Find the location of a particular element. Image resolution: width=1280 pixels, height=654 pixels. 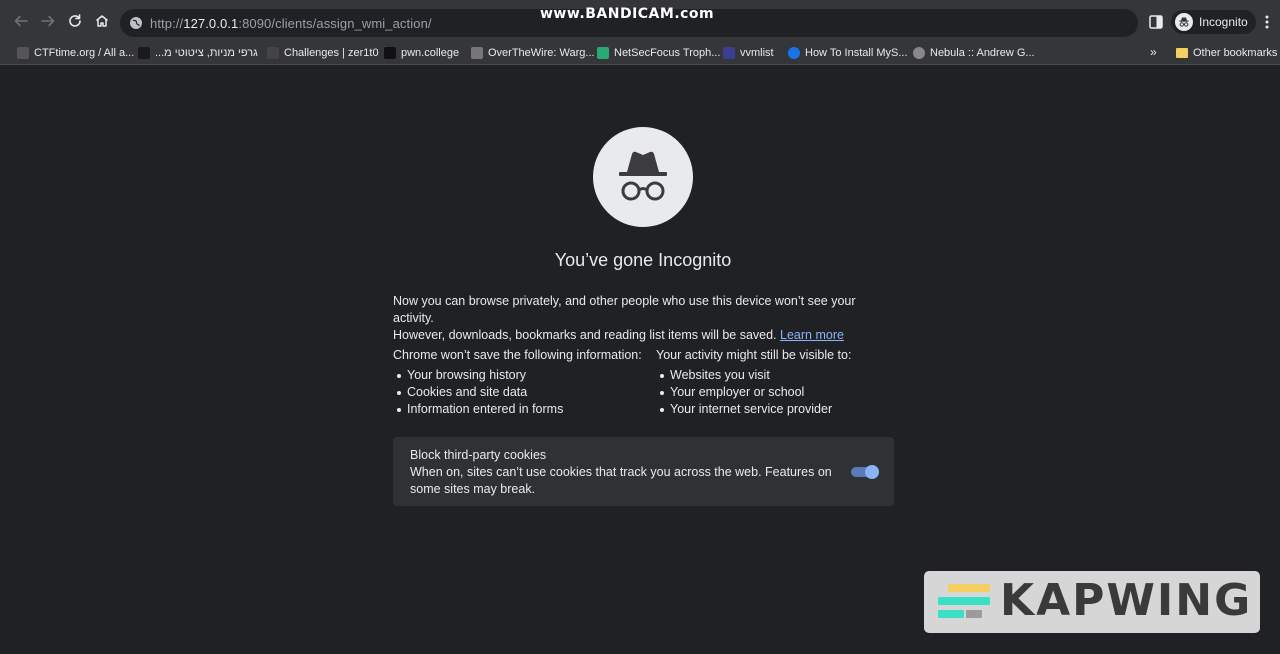

other-bookmarks-folder: Other bookmarks is located at coordinates (1226, 53).